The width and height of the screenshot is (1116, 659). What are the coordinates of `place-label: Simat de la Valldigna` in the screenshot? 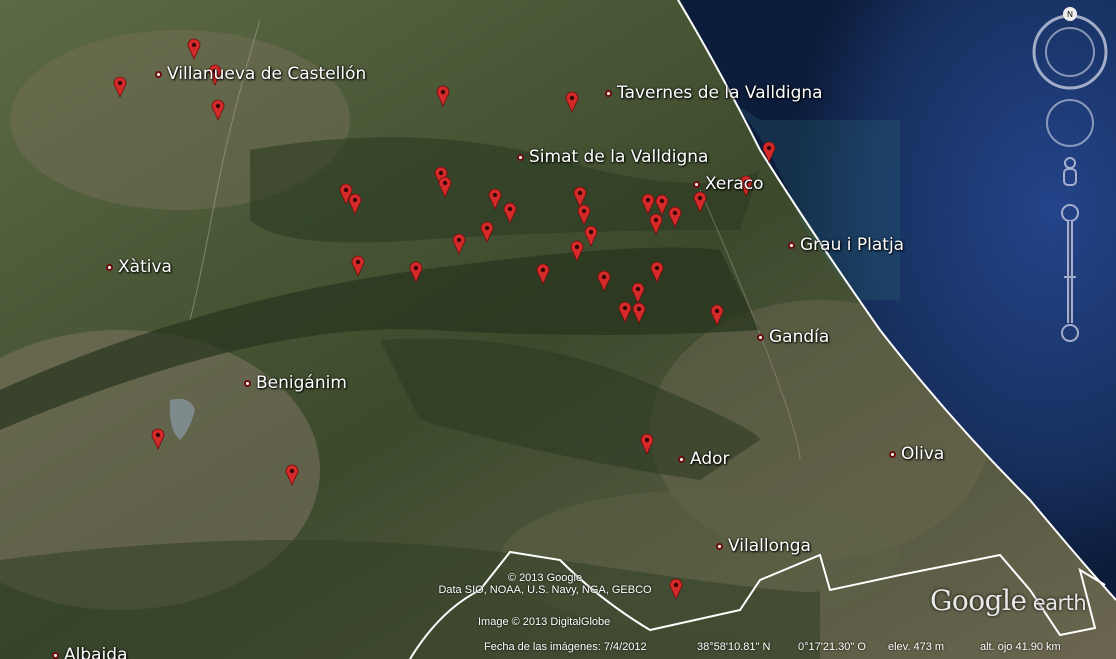 It's located at (619, 157).